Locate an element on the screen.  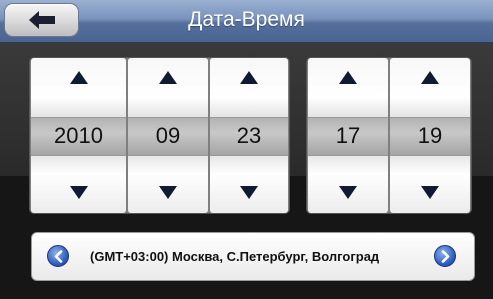
minute-value: 19 is located at coordinates (430, 135).